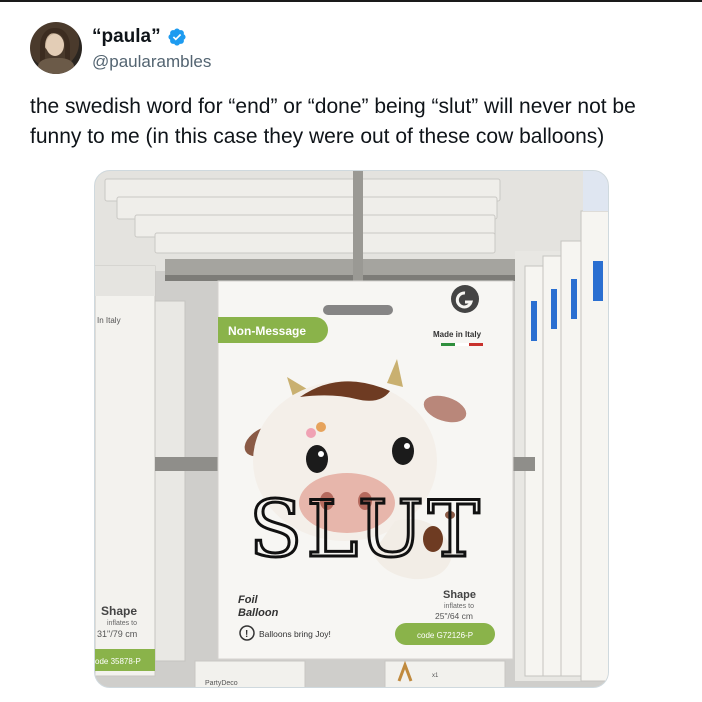  Describe the element at coordinates (118, 661) in the screenshot. I see `left-code: ode 35878-P` at that location.